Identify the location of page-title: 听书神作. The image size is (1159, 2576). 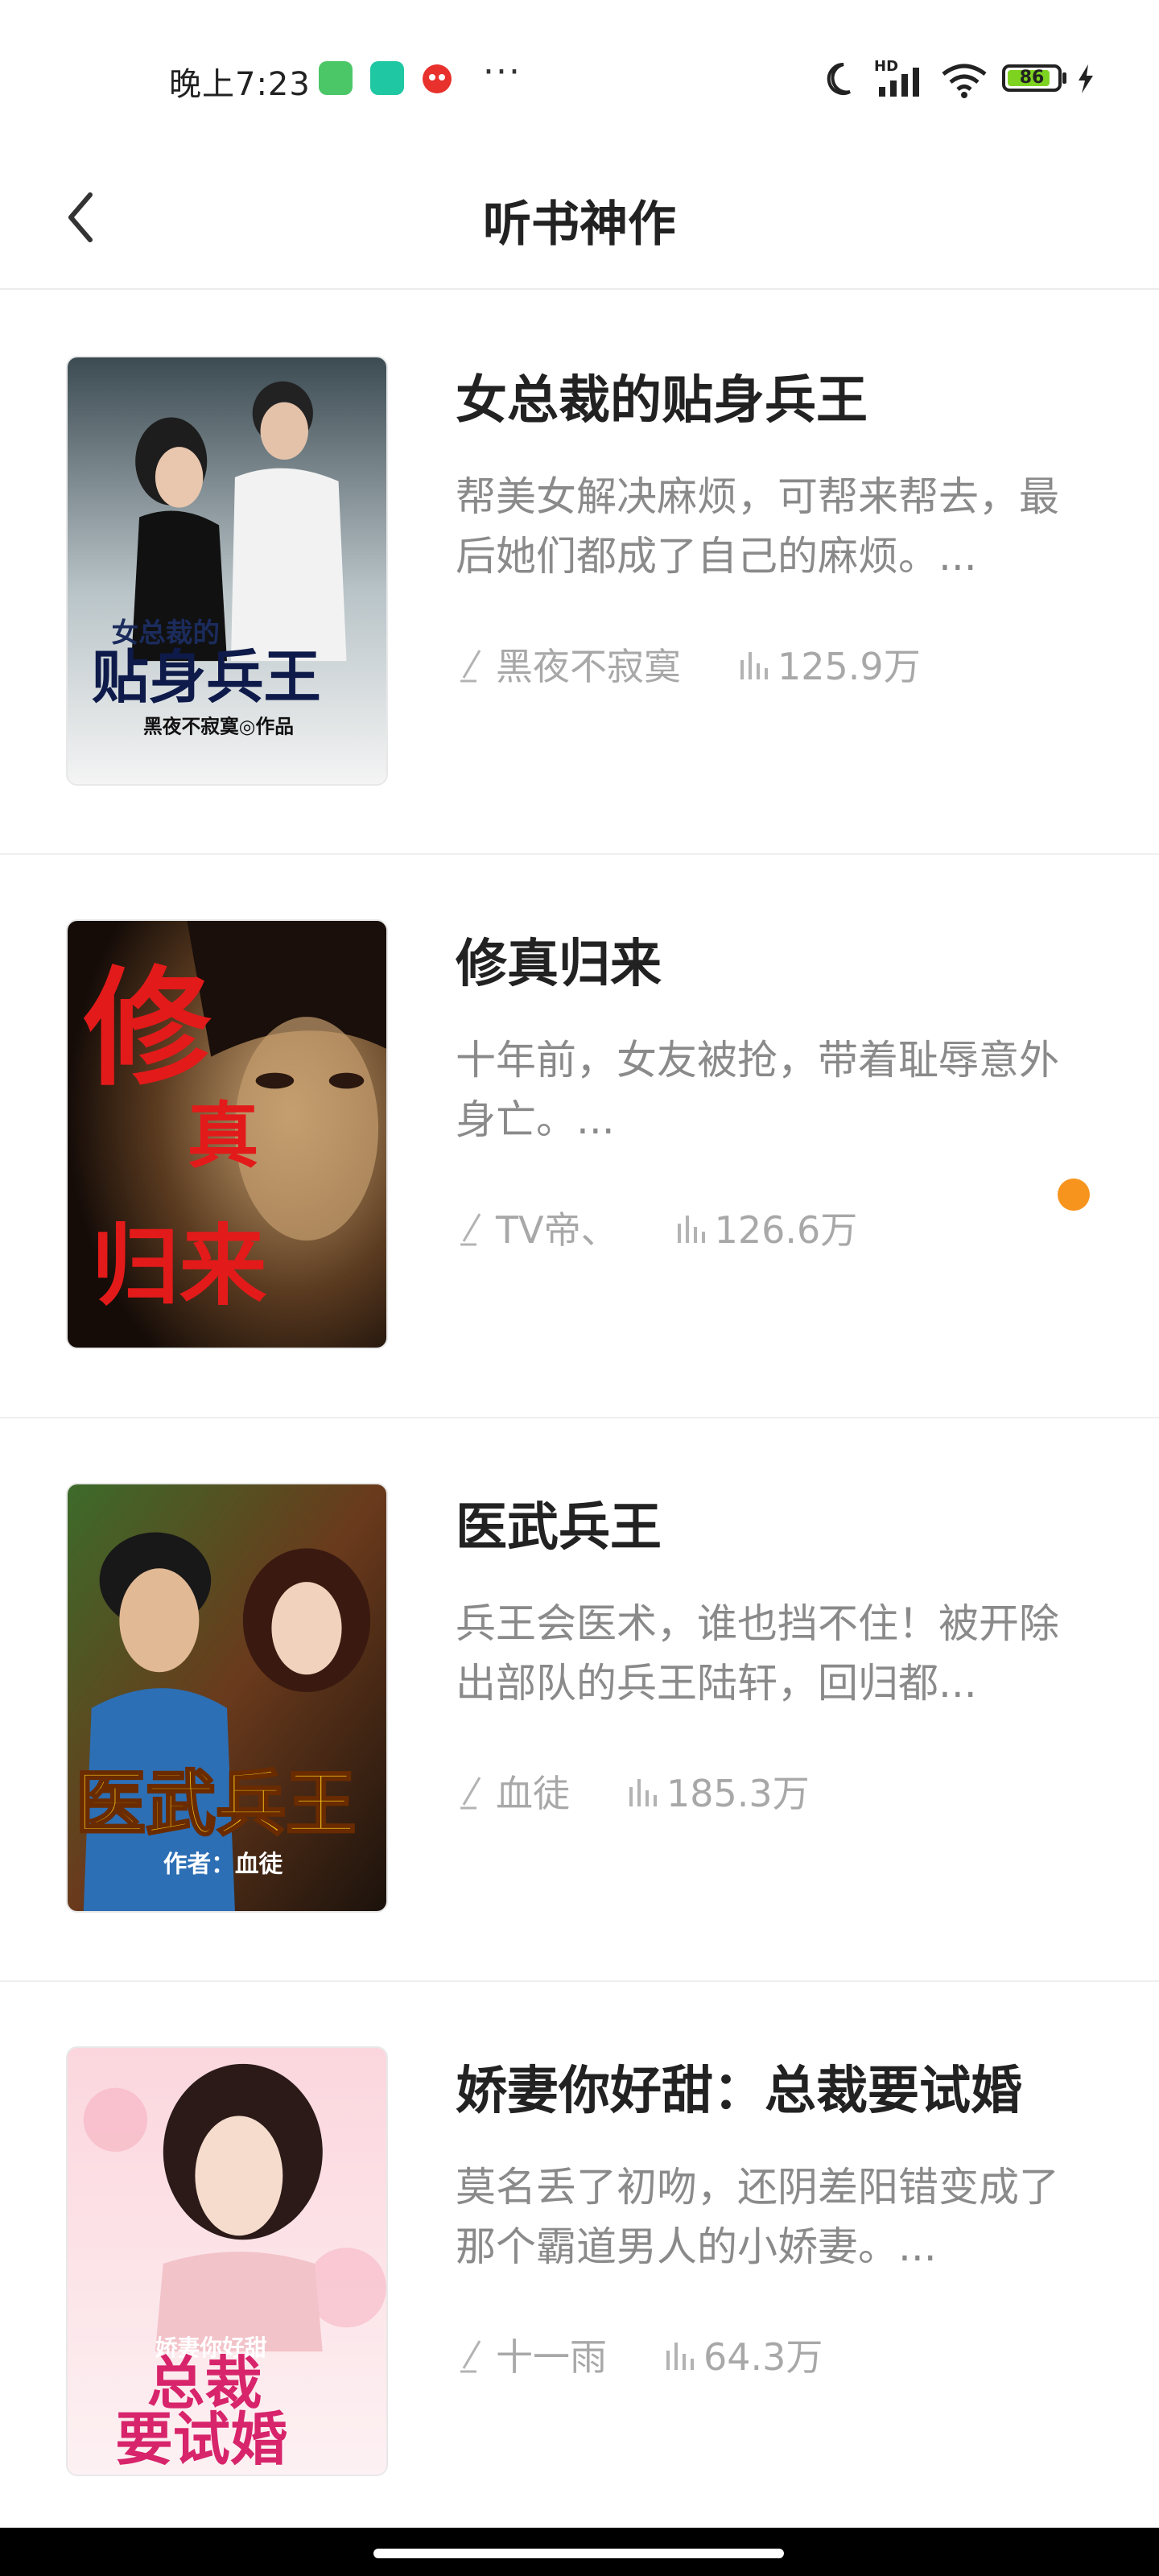
(579, 224).